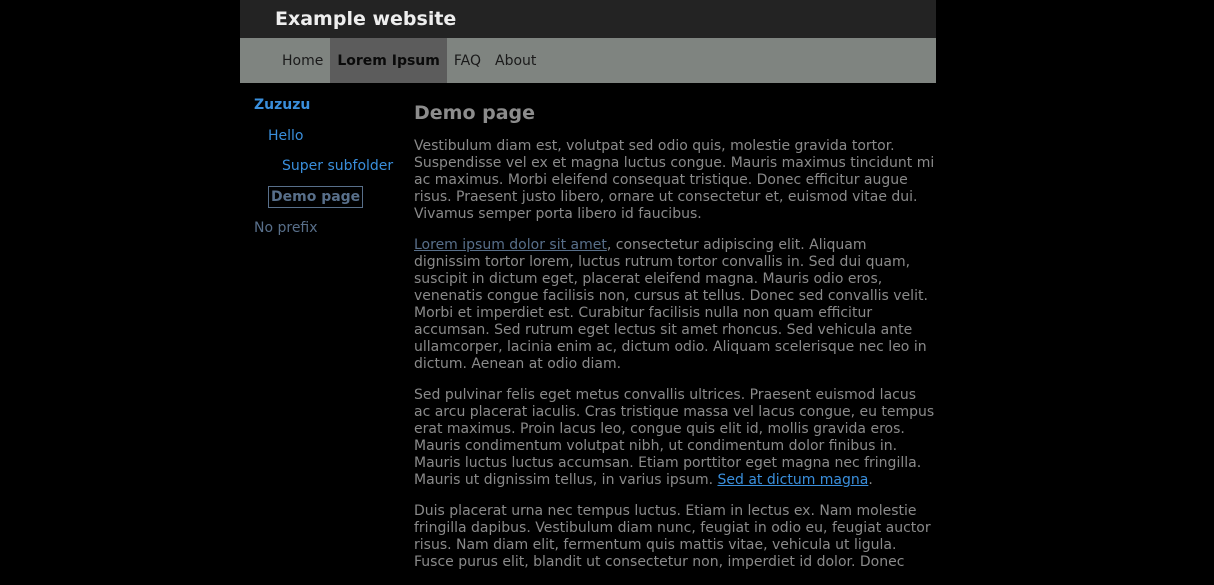 The image size is (1214, 585). What do you see at coordinates (316, 197) in the screenshot?
I see `sidebar-item-demo-page: Demo page` at bounding box center [316, 197].